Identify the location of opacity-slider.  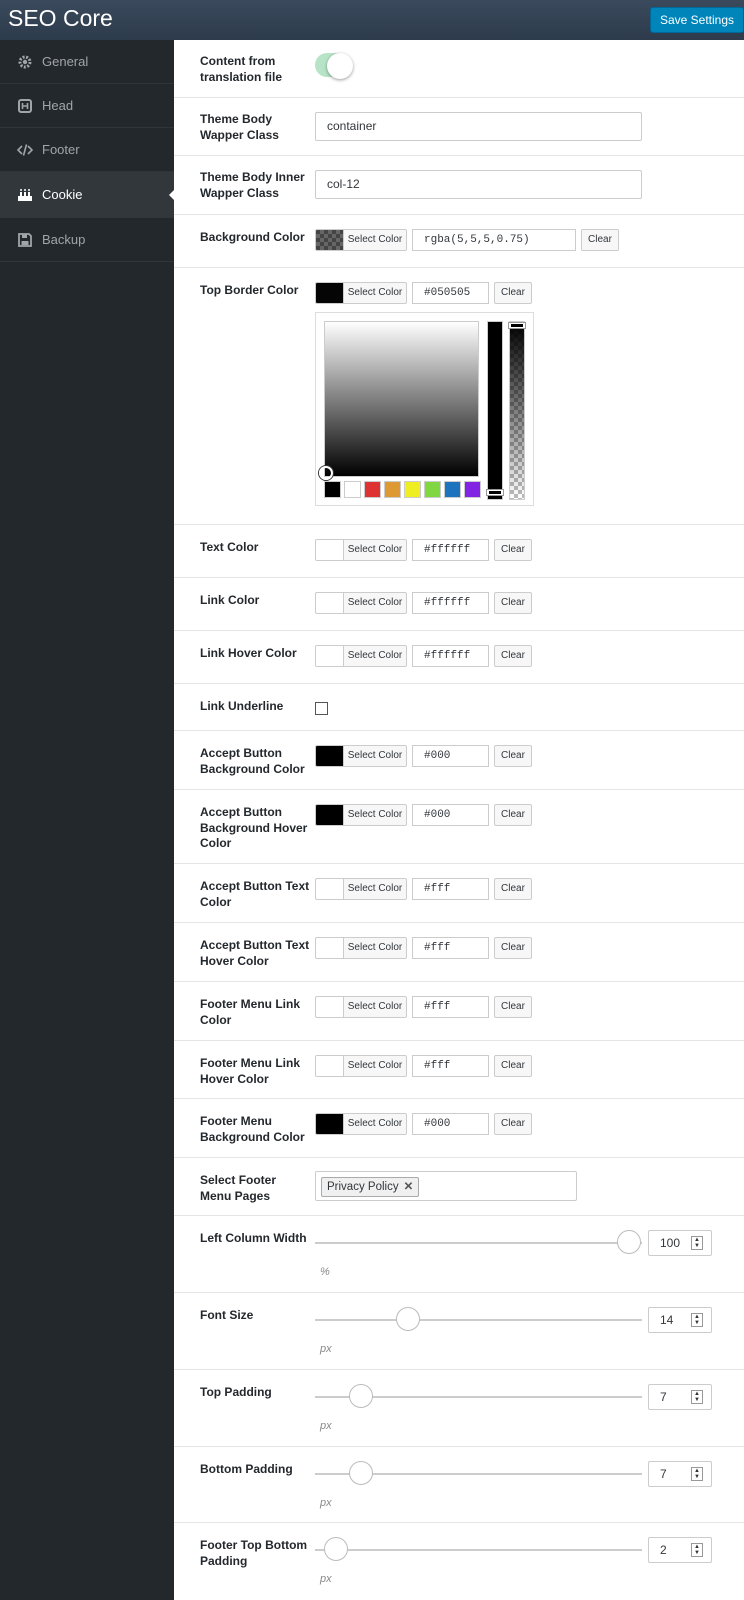
(517, 410).